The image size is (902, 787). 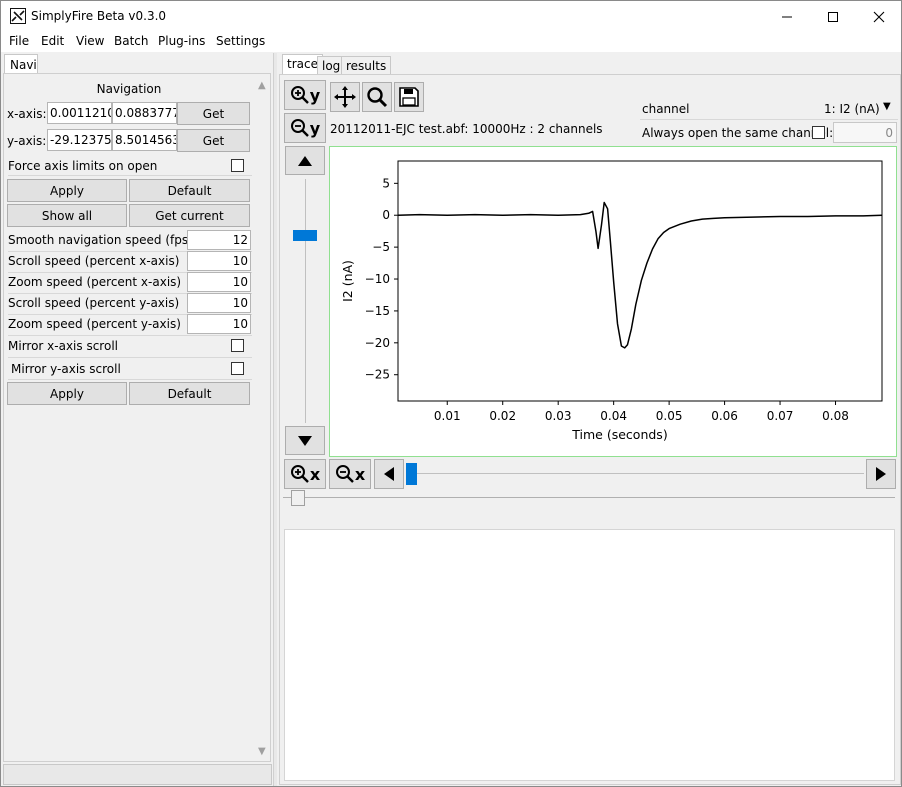 I want to click on scroll-down-button, so click(x=305, y=440).